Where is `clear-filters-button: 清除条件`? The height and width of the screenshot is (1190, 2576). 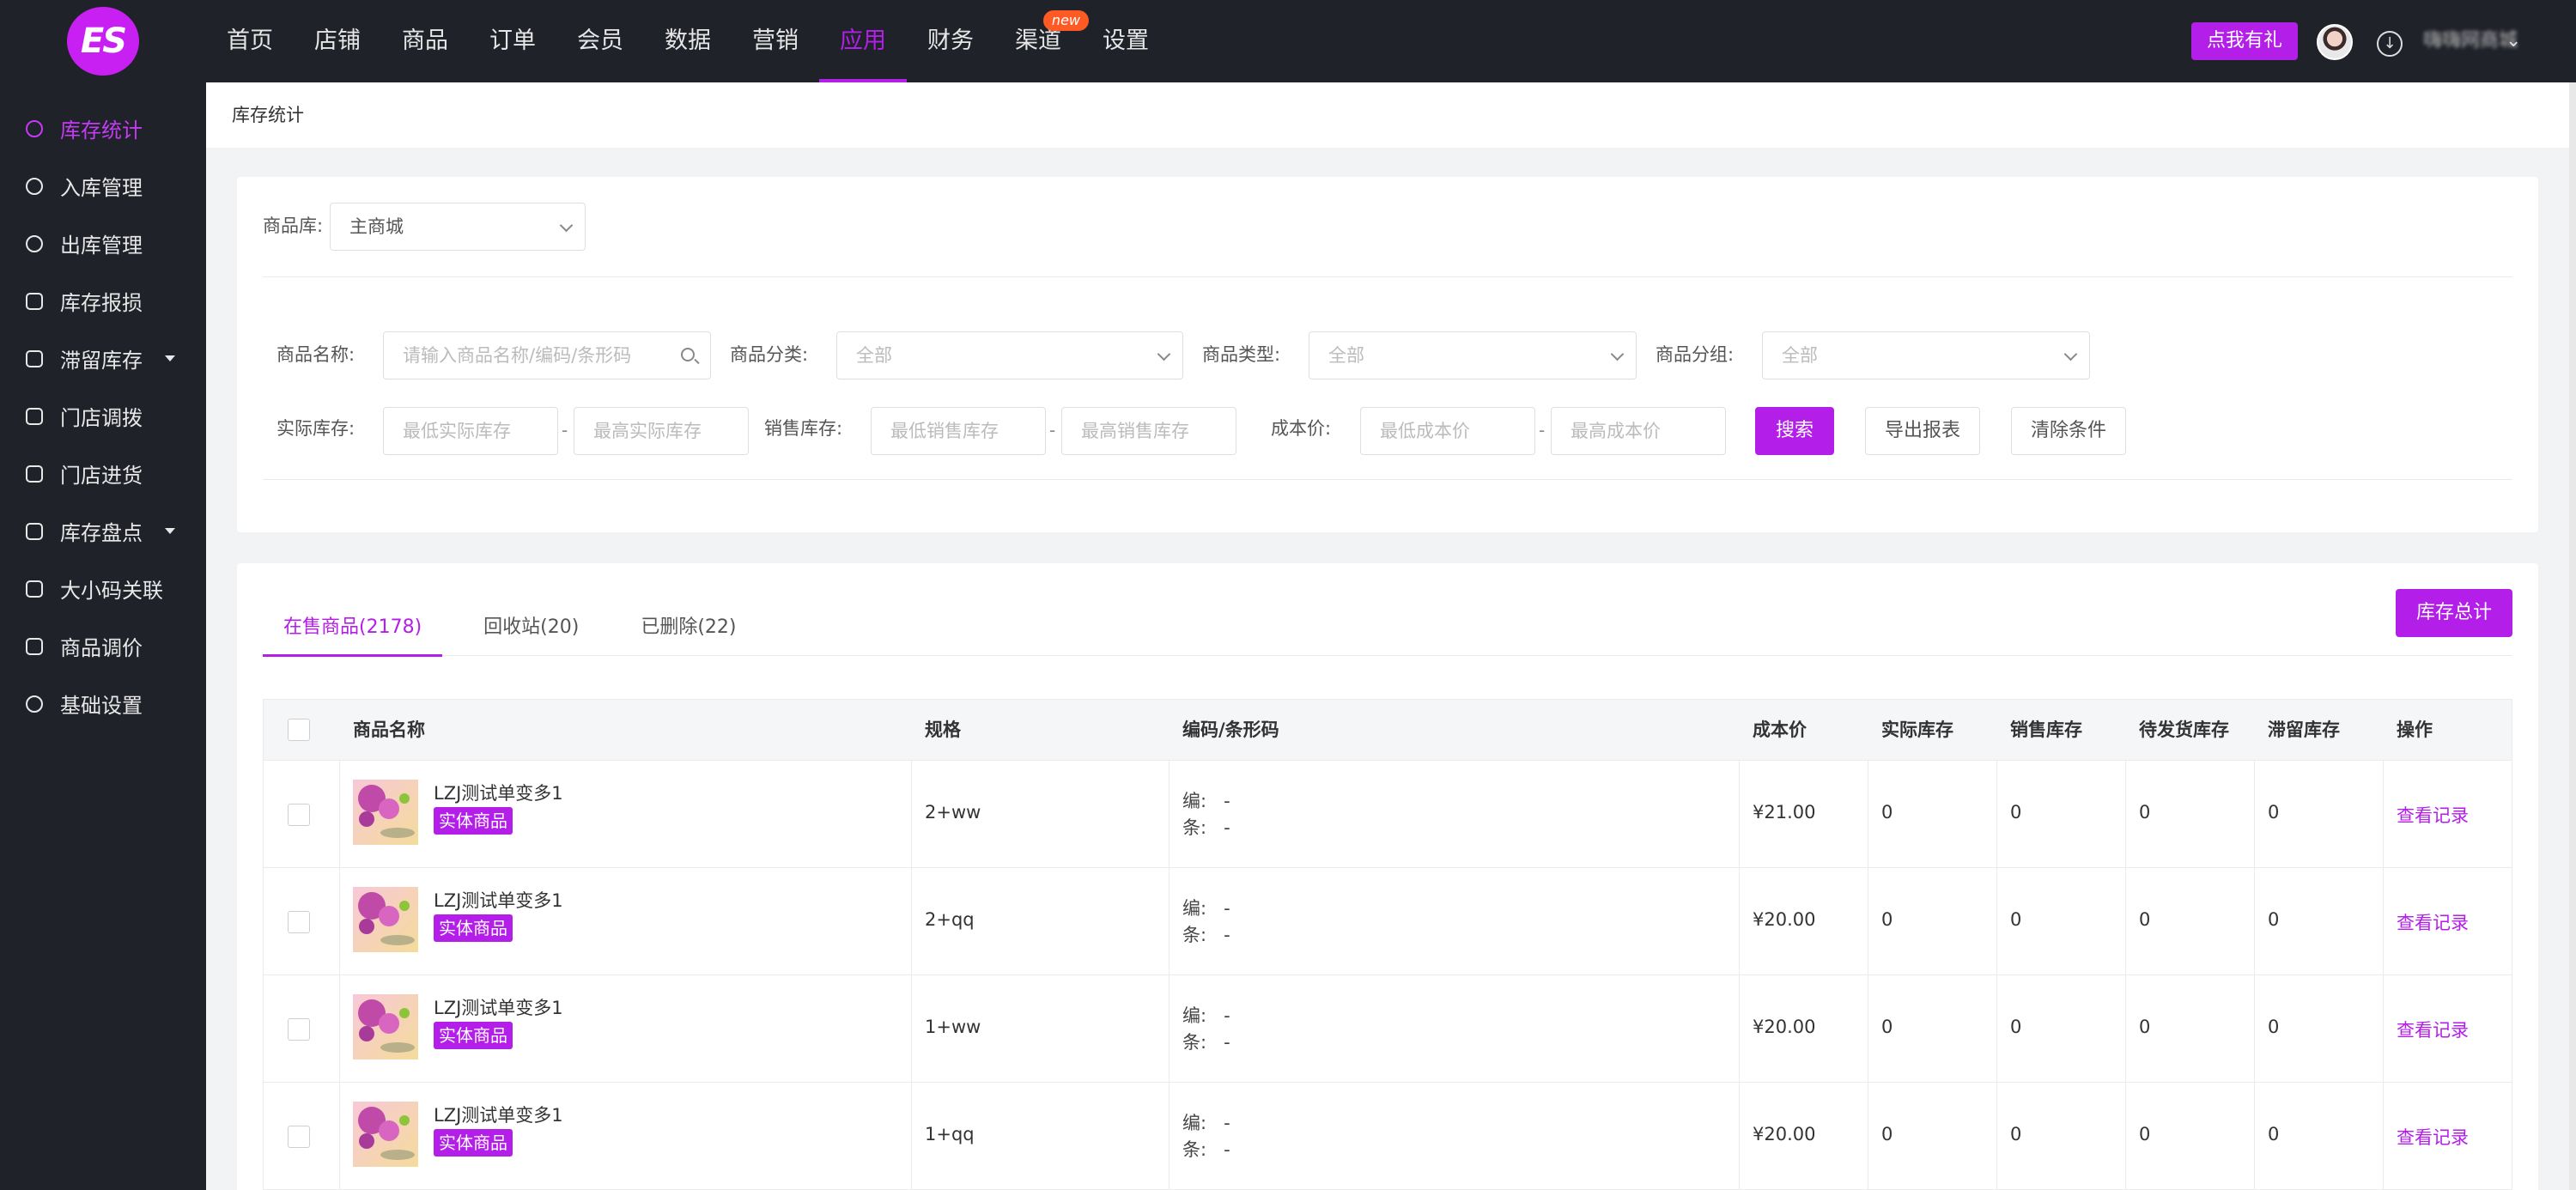 clear-filters-button: 清除条件 is located at coordinates (2068, 431).